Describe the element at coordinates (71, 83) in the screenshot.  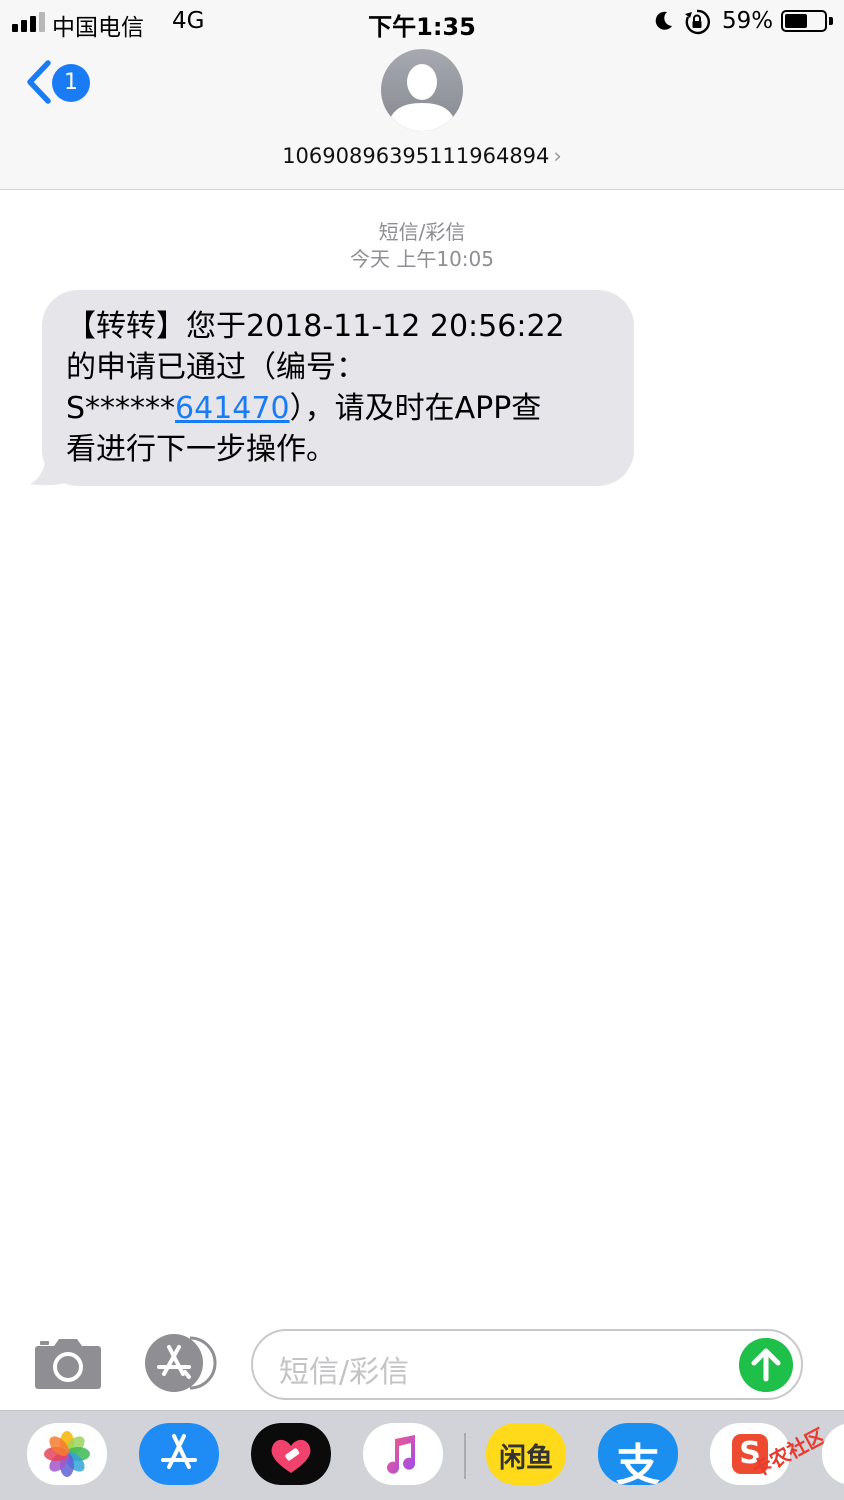
I see `unread-count-badge: 1` at that location.